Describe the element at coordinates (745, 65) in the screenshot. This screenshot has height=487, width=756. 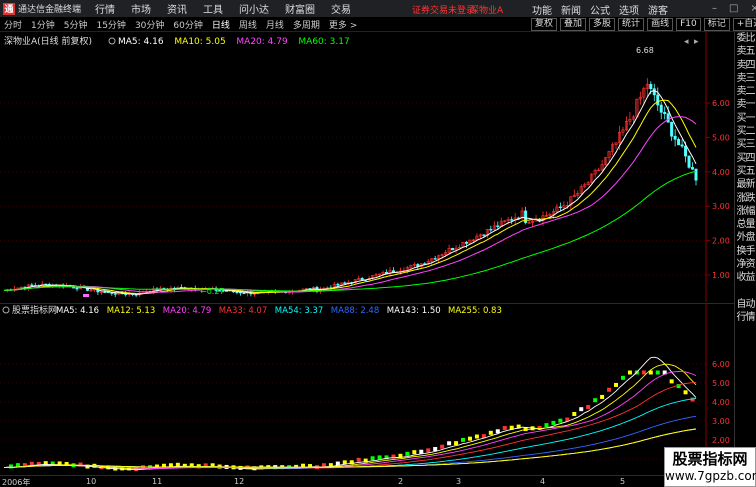
I see `side-item-sell4: 卖四` at that location.